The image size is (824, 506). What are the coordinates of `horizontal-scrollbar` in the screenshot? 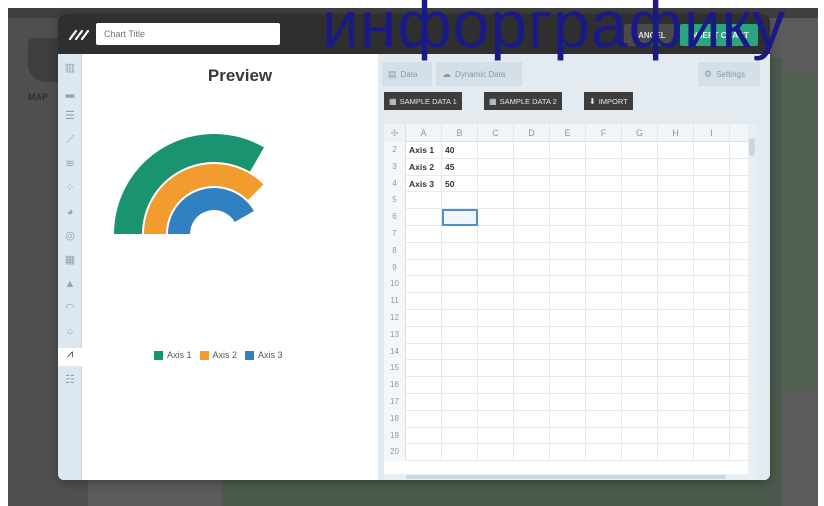 It's located at (569, 477).